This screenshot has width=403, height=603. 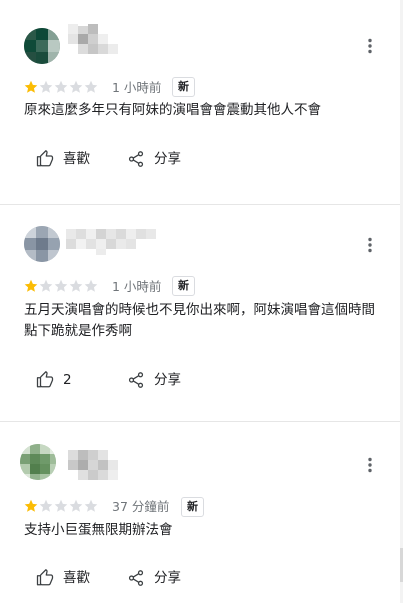 I want to click on review-text: 支持小巨蛋無限期辦法會, so click(x=98, y=530).